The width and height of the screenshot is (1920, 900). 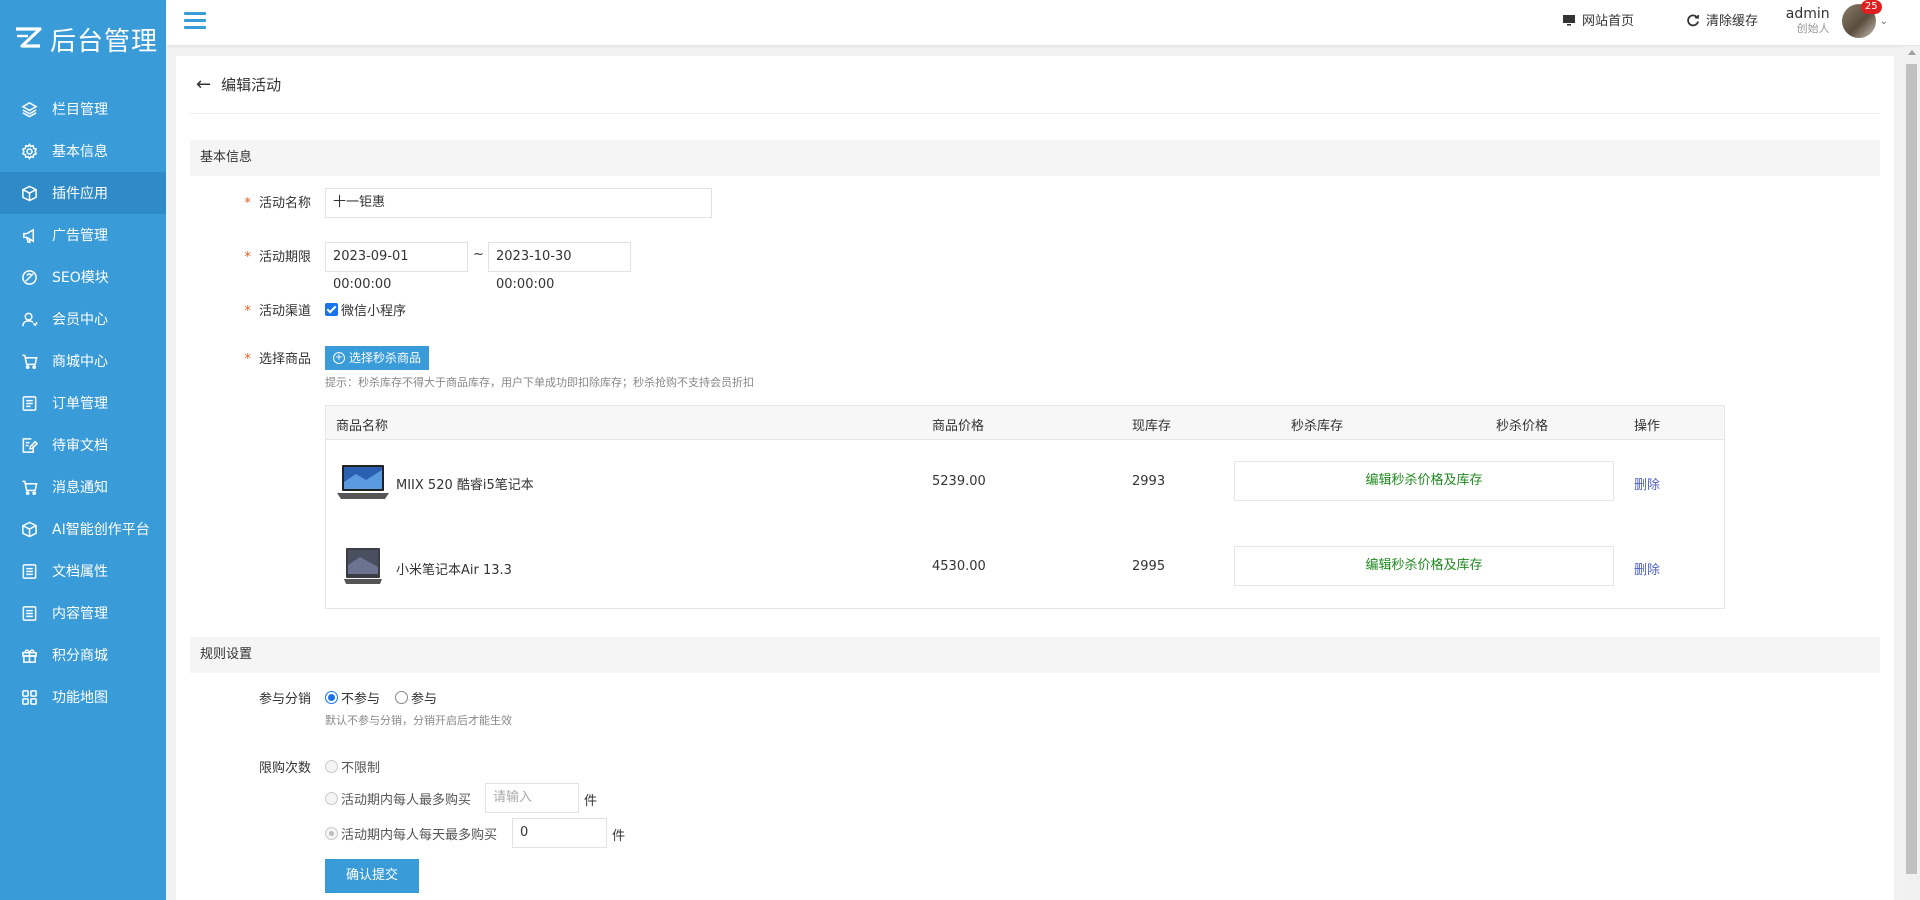 I want to click on sidebar-item-shop: 商城中心, so click(x=83, y=361).